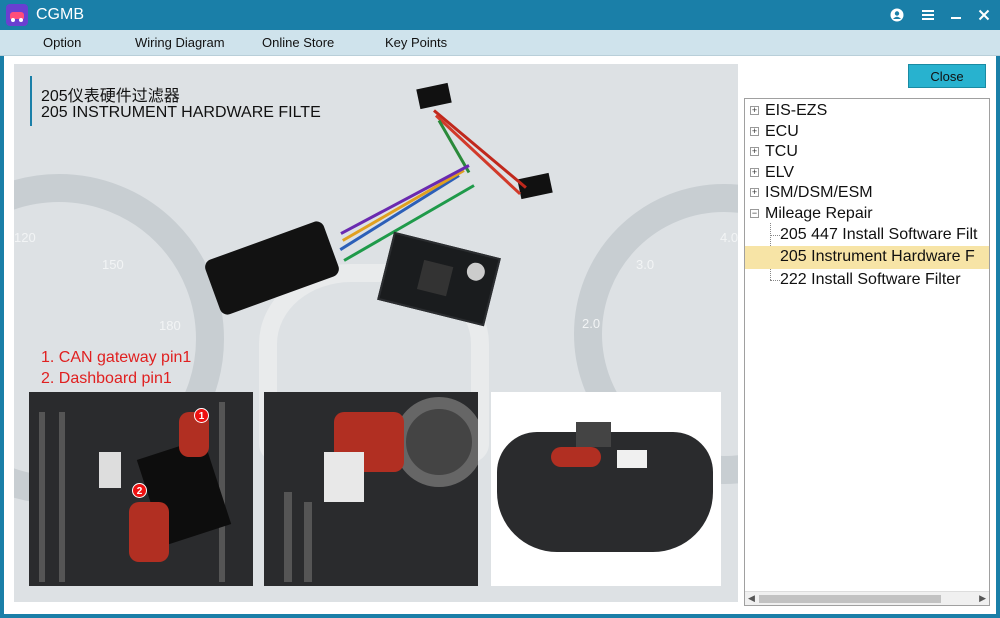 This screenshot has width=1000, height=618. What do you see at coordinates (850, 599) in the screenshot?
I see `scrollbar-thumb` at bounding box center [850, 599].